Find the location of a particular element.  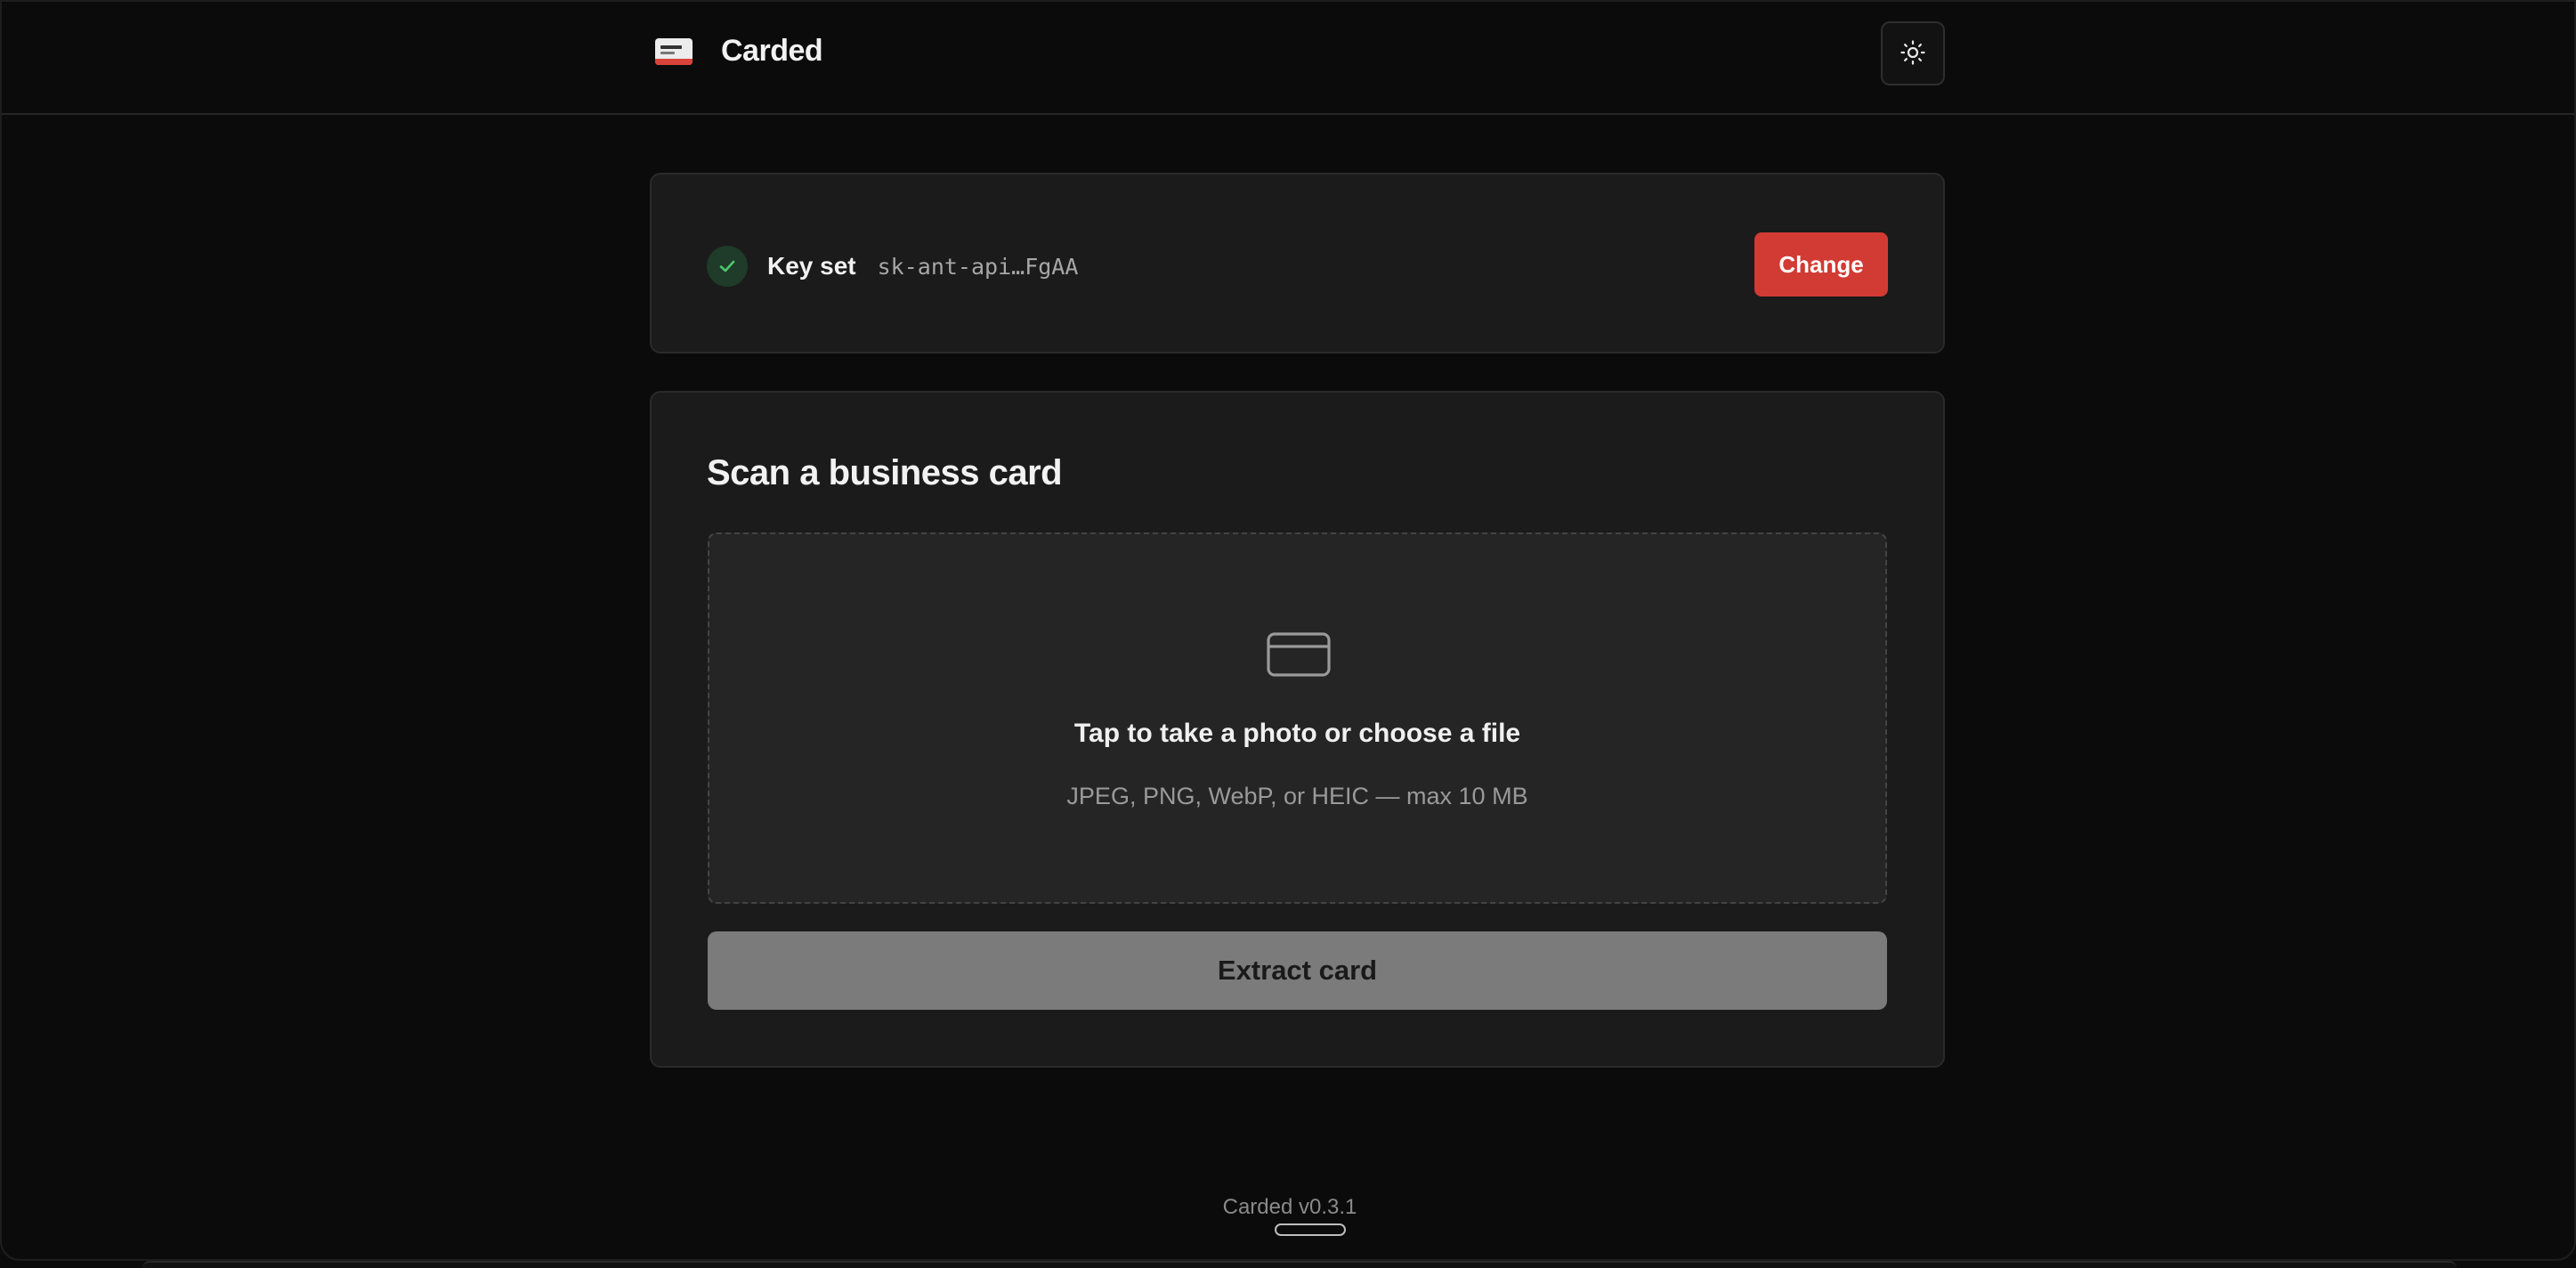

brand: Carded is located at coordinates (739, 51).